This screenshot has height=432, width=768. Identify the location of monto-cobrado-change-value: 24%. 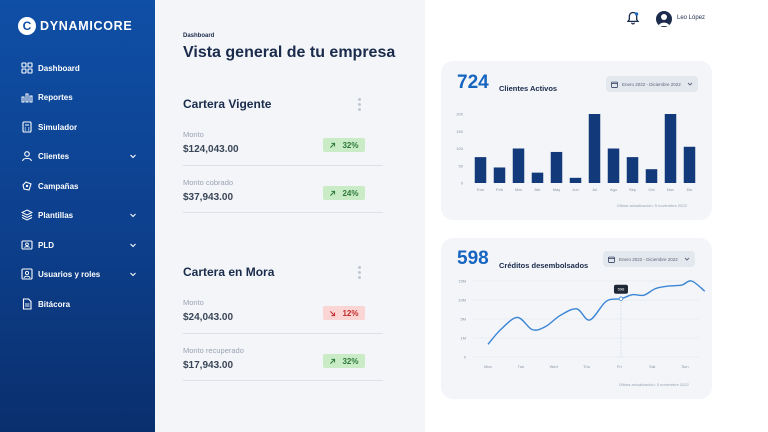
(350, 193).